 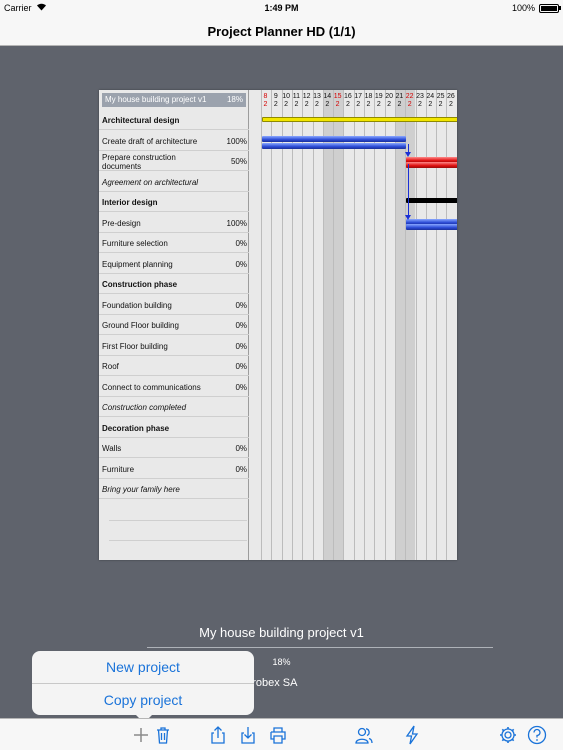 What do you see at coordinates (137, 264) in the screenshot?
I see `task-name: Equipment planning` at bounding box center [137, 264].